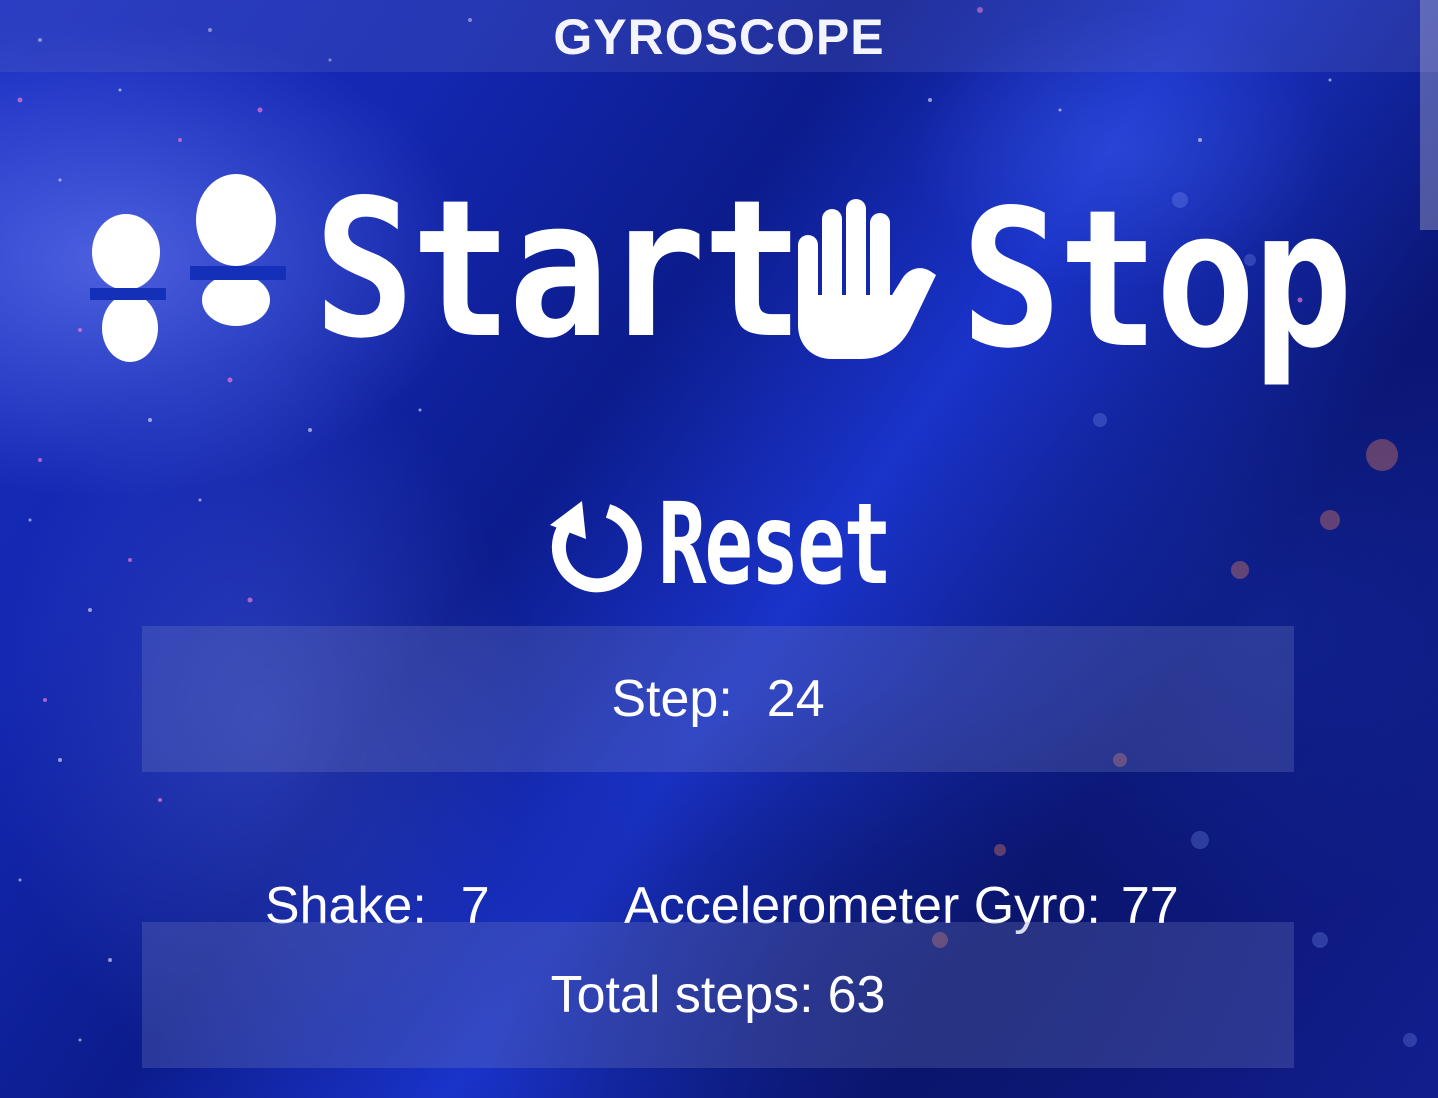 The height and width of the screenshot is (1098, 1438). Describe the element at coordinates (672, 699) in the screenshot. I see `step-label: Step:` at that location.